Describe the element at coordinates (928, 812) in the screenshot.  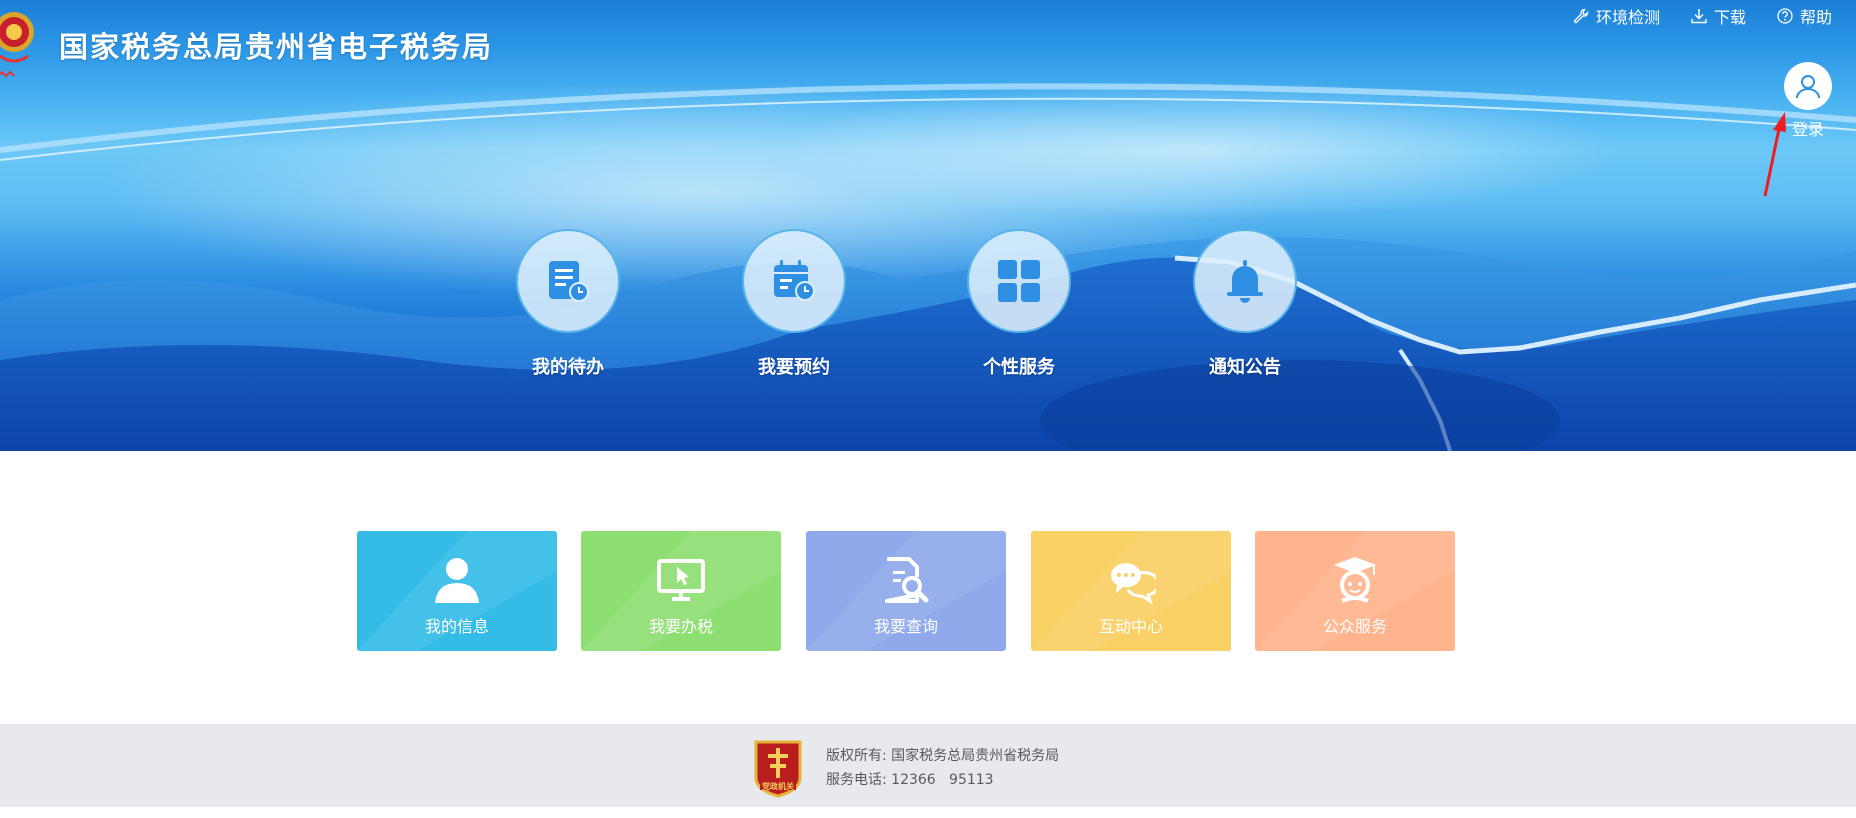
I see `bottom-strip` at that location.